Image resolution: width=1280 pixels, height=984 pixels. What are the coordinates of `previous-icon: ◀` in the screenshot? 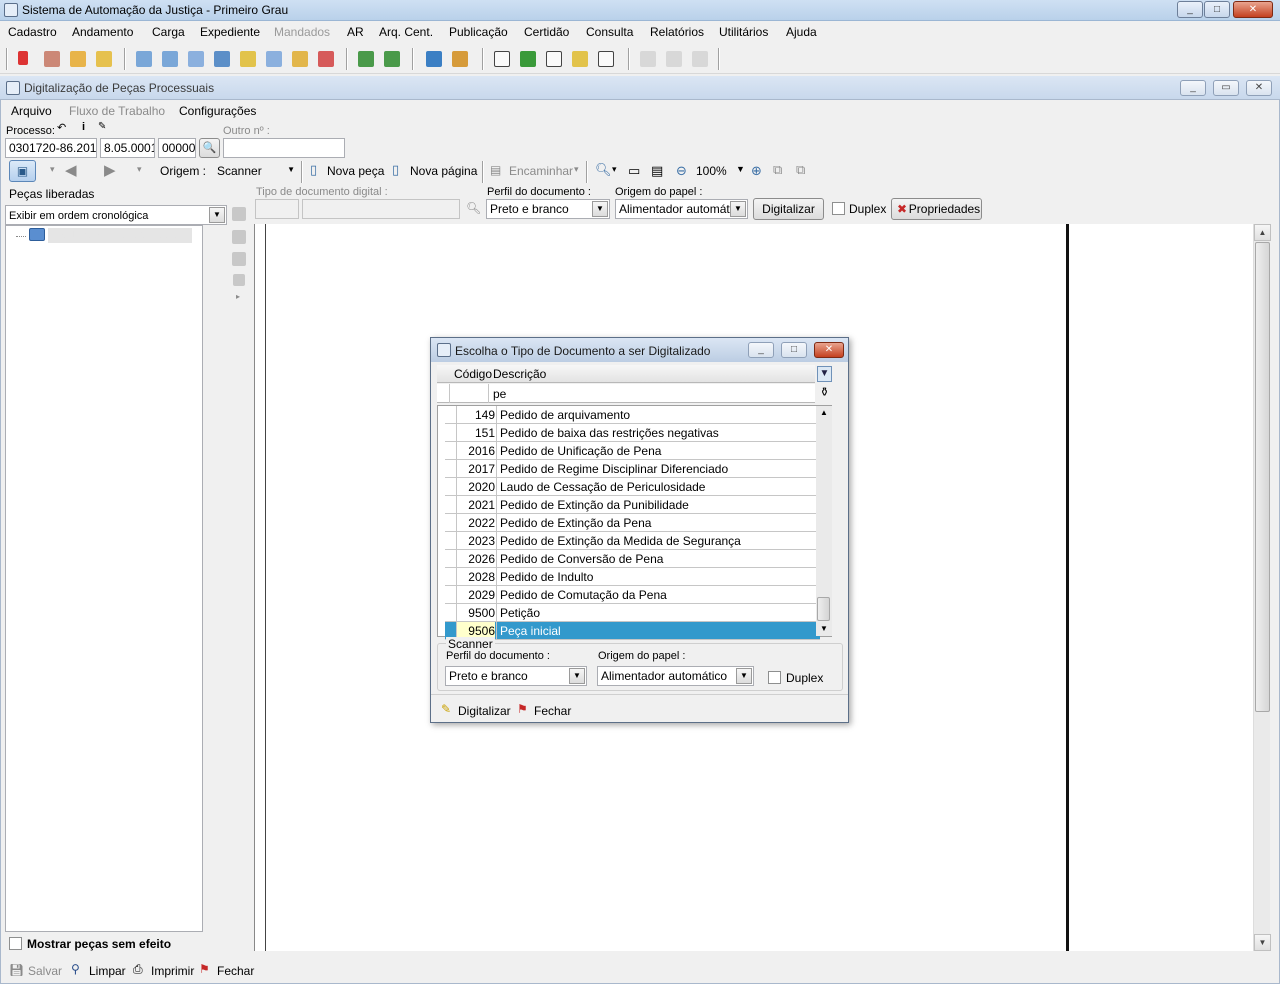 It's located at (71, 170).